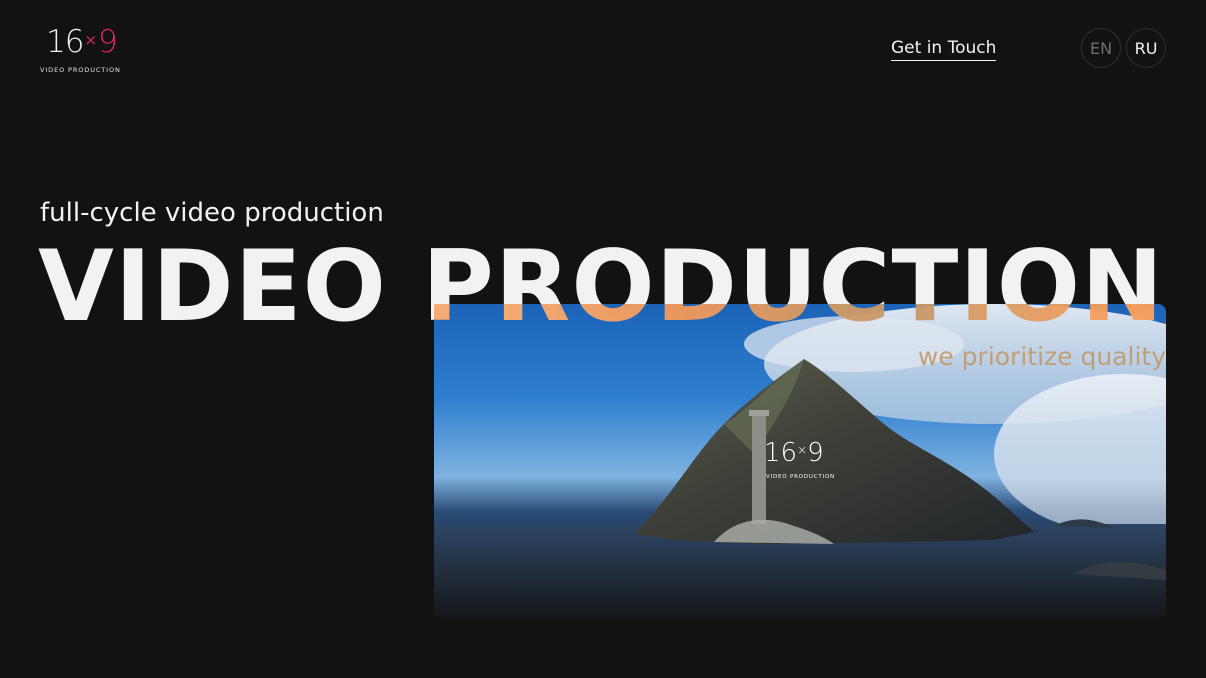 Image resolution: width=1206 pixels, height=678 pixels. I want to click on get-in-touch-link: Get in Touch, so click(944, 49).